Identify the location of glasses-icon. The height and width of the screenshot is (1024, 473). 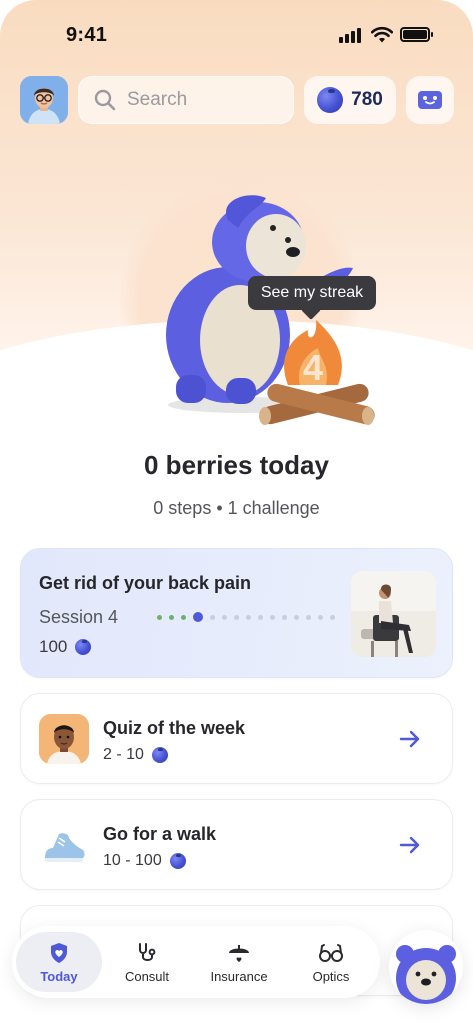
(331, 952).